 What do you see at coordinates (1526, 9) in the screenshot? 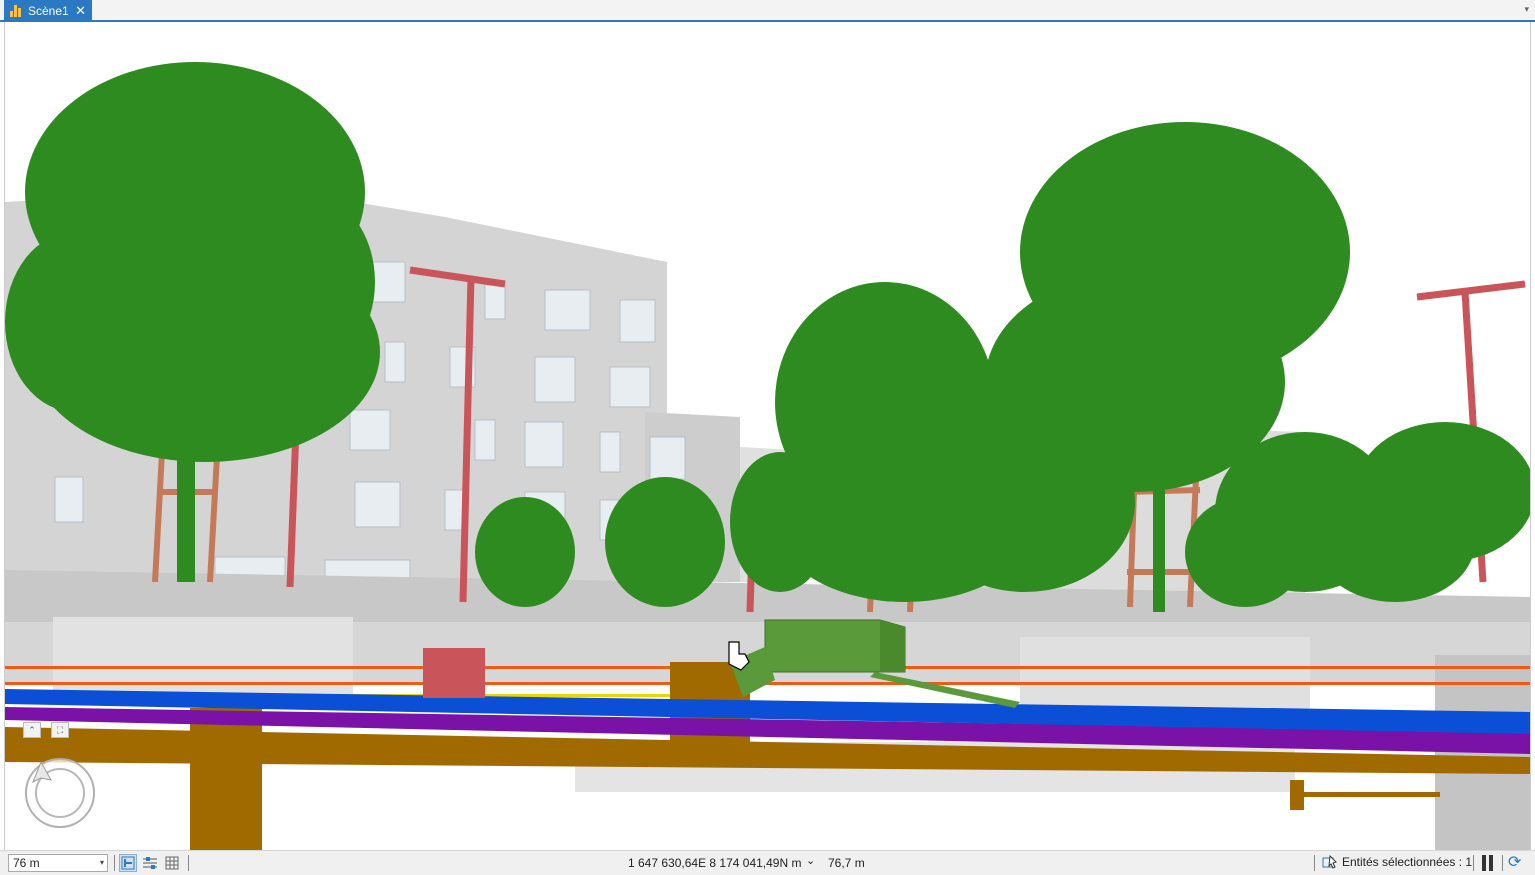
I see `tab-menu-icon: ▾` at bounding box center [1526, 9].